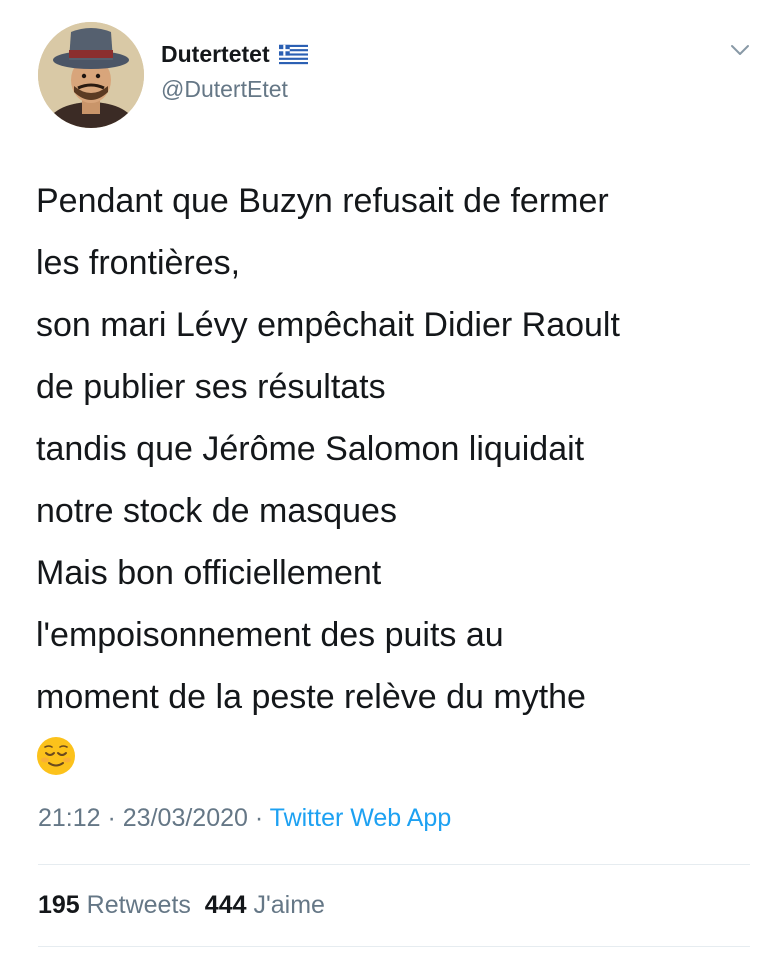  I want to click on tweet-line: tandis que Jérôme Salomon liquidait, so click(310, 449).